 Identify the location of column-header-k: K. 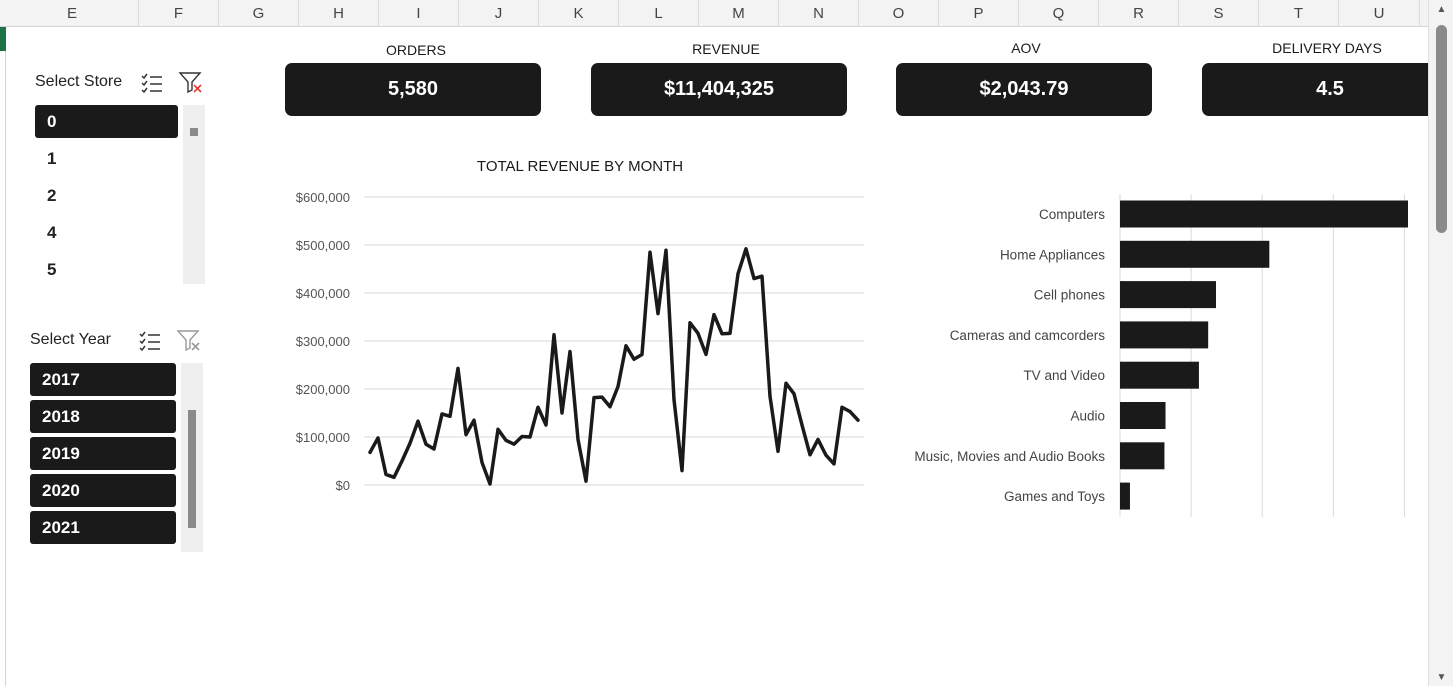
(579, 13).